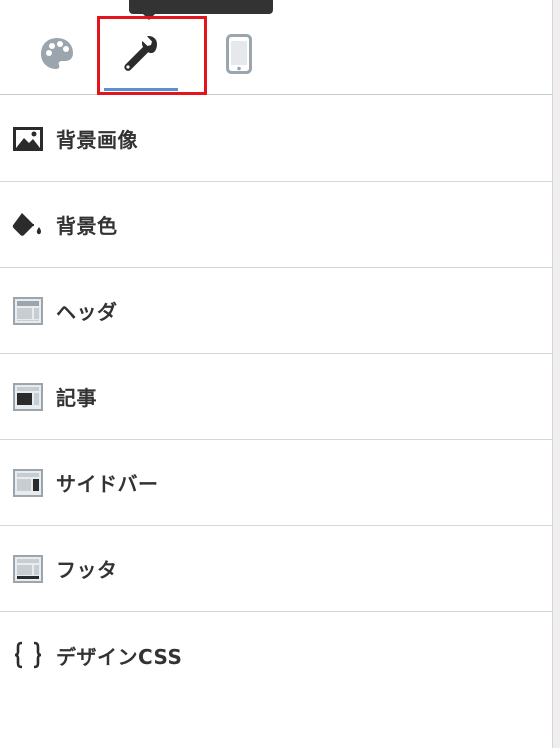 The width and height of the screenshot is (560, 748). What do you see at coordinates (28, 139) in the screenshot?
I see `image-icon` at bounding box center [28, 139].